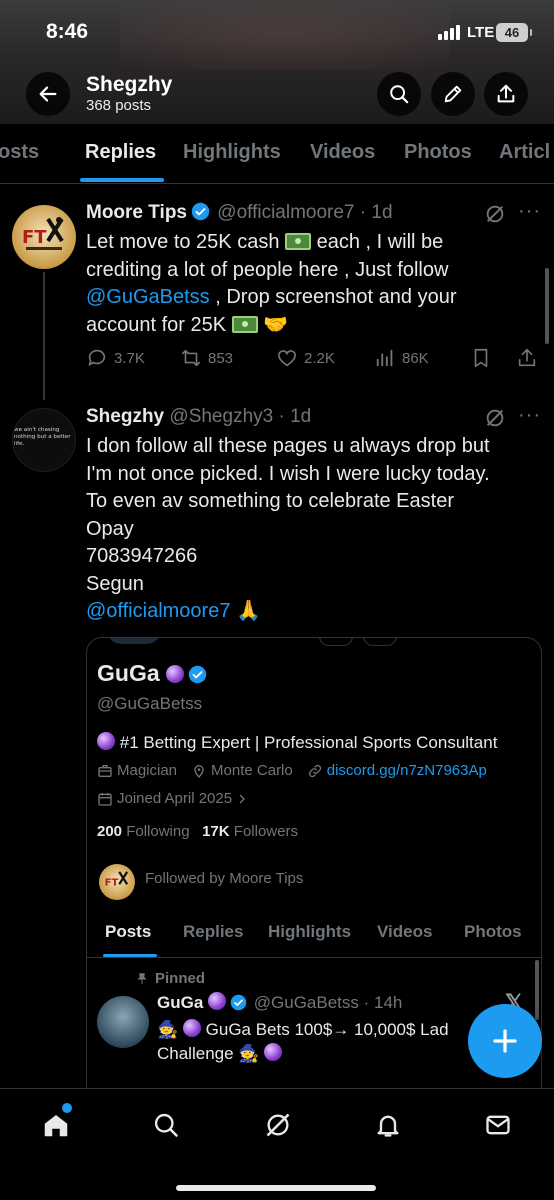 The image size is (554, 1200). What do you see at coordinates (287, 358) in the screenshot?
I see `heart-icon` at bounding box center [287, 358].